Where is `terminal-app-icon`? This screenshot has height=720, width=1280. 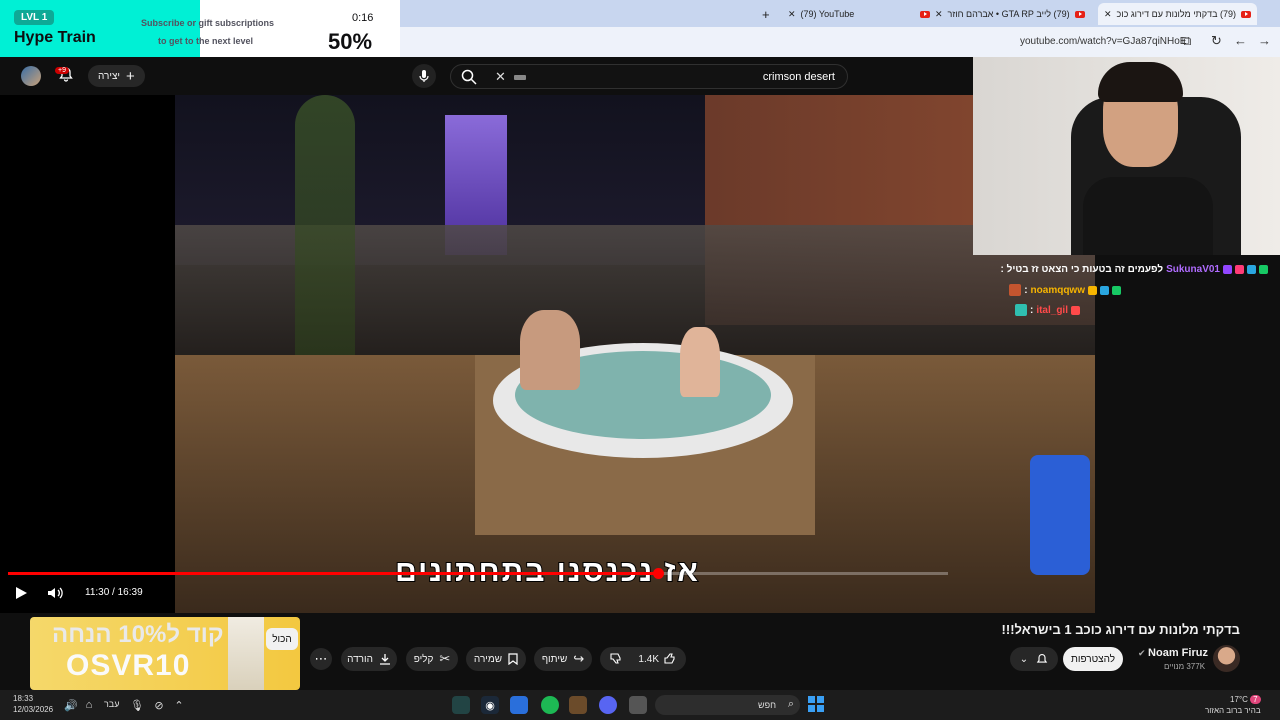
terminal-app-icon is located at coordinates (461, 705).